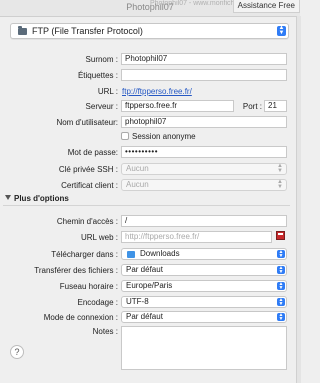 The image size is (320, 383). What do you see at coordinates (89, 185) in the screenshot?
I see `certificat-label: Certificat client :` at bounding box center [89, 185].